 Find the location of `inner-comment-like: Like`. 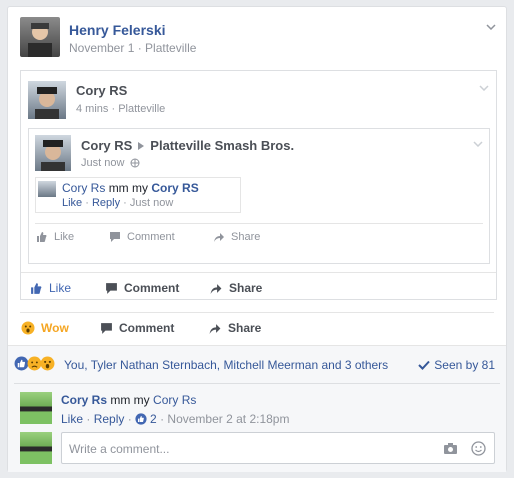

inner-comment-like: Like is located at coordinates (72, 203).